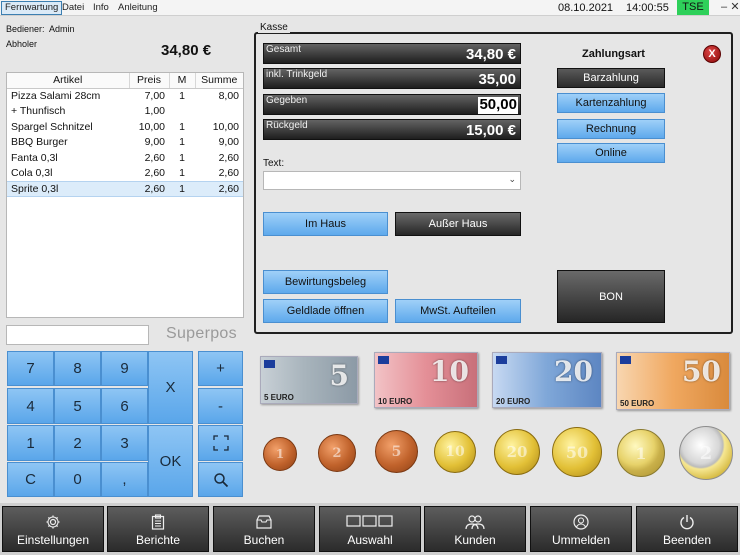 The image size is (740, 555). I want to click on abholer-label: Abholer, so click(21, 44).